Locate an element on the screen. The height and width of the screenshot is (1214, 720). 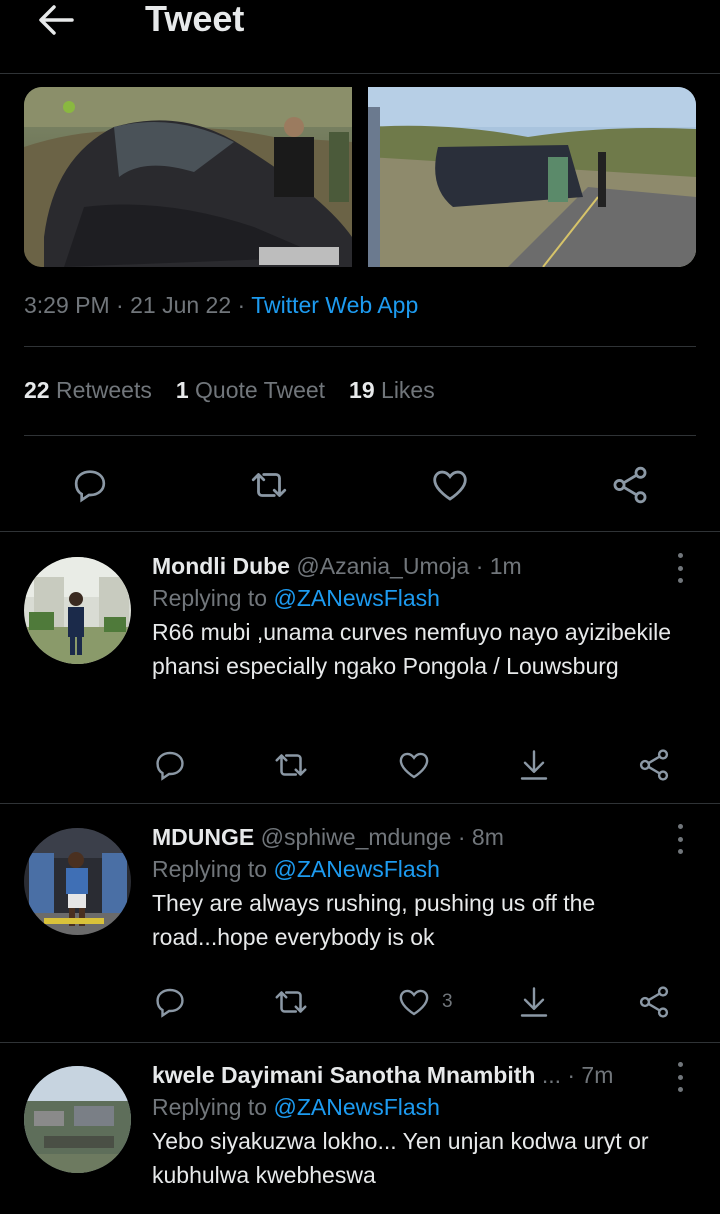
likes-stat: 19 Likes is located at coordinates (392, 390).